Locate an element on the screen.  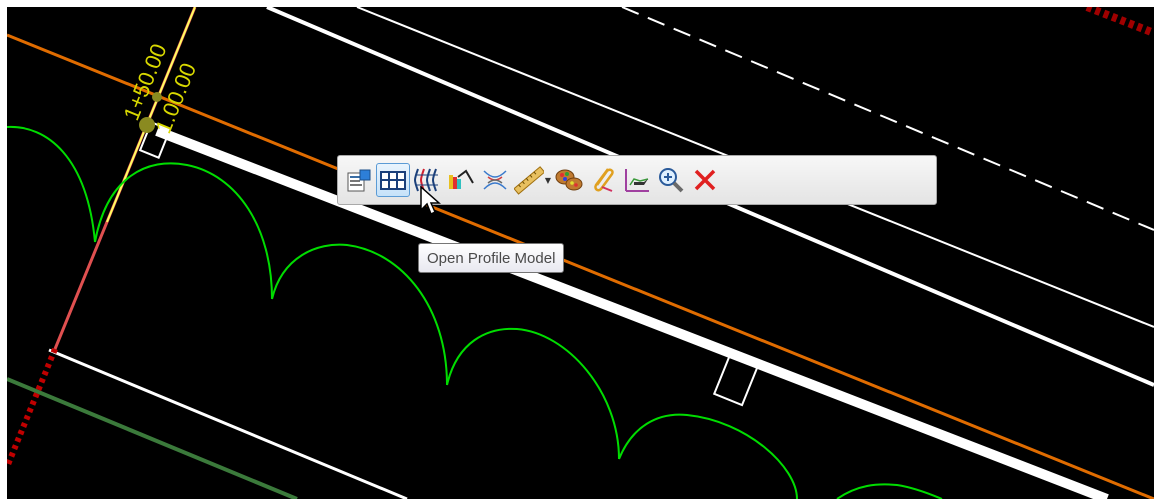
zoom-button is located at coordinates (671, 180).